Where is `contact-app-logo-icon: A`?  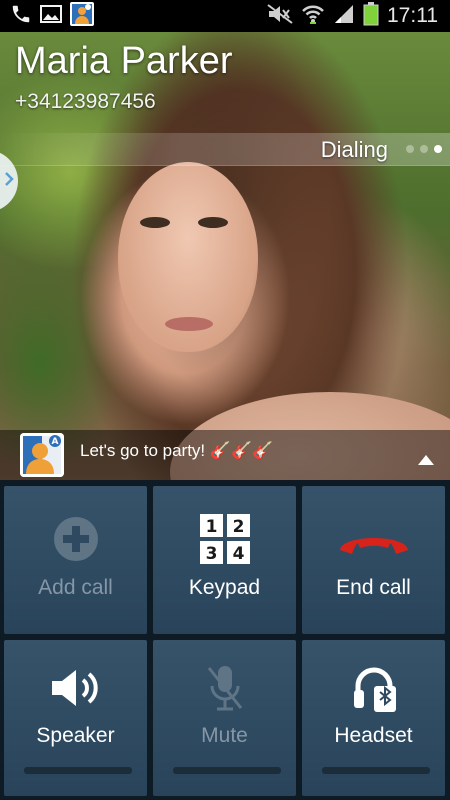
contact-app-logo-icon: A is located at coordinates (42, 455).